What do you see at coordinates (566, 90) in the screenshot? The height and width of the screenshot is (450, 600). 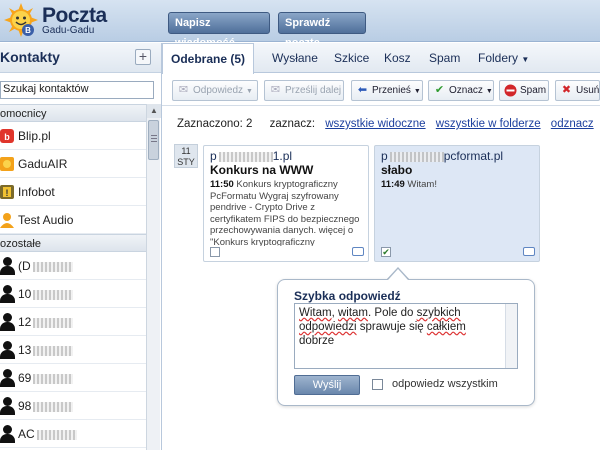 I see `delete-x-icon: ✖` at bounding box center [566, 90].